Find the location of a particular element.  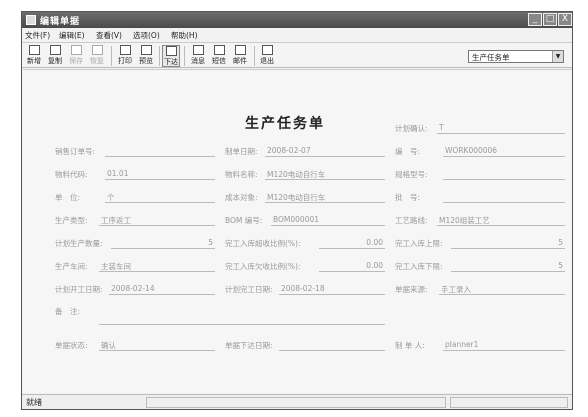

receipt-lower-limit-field: 完工入库下限: 5 is located at coordinates (480, 266).